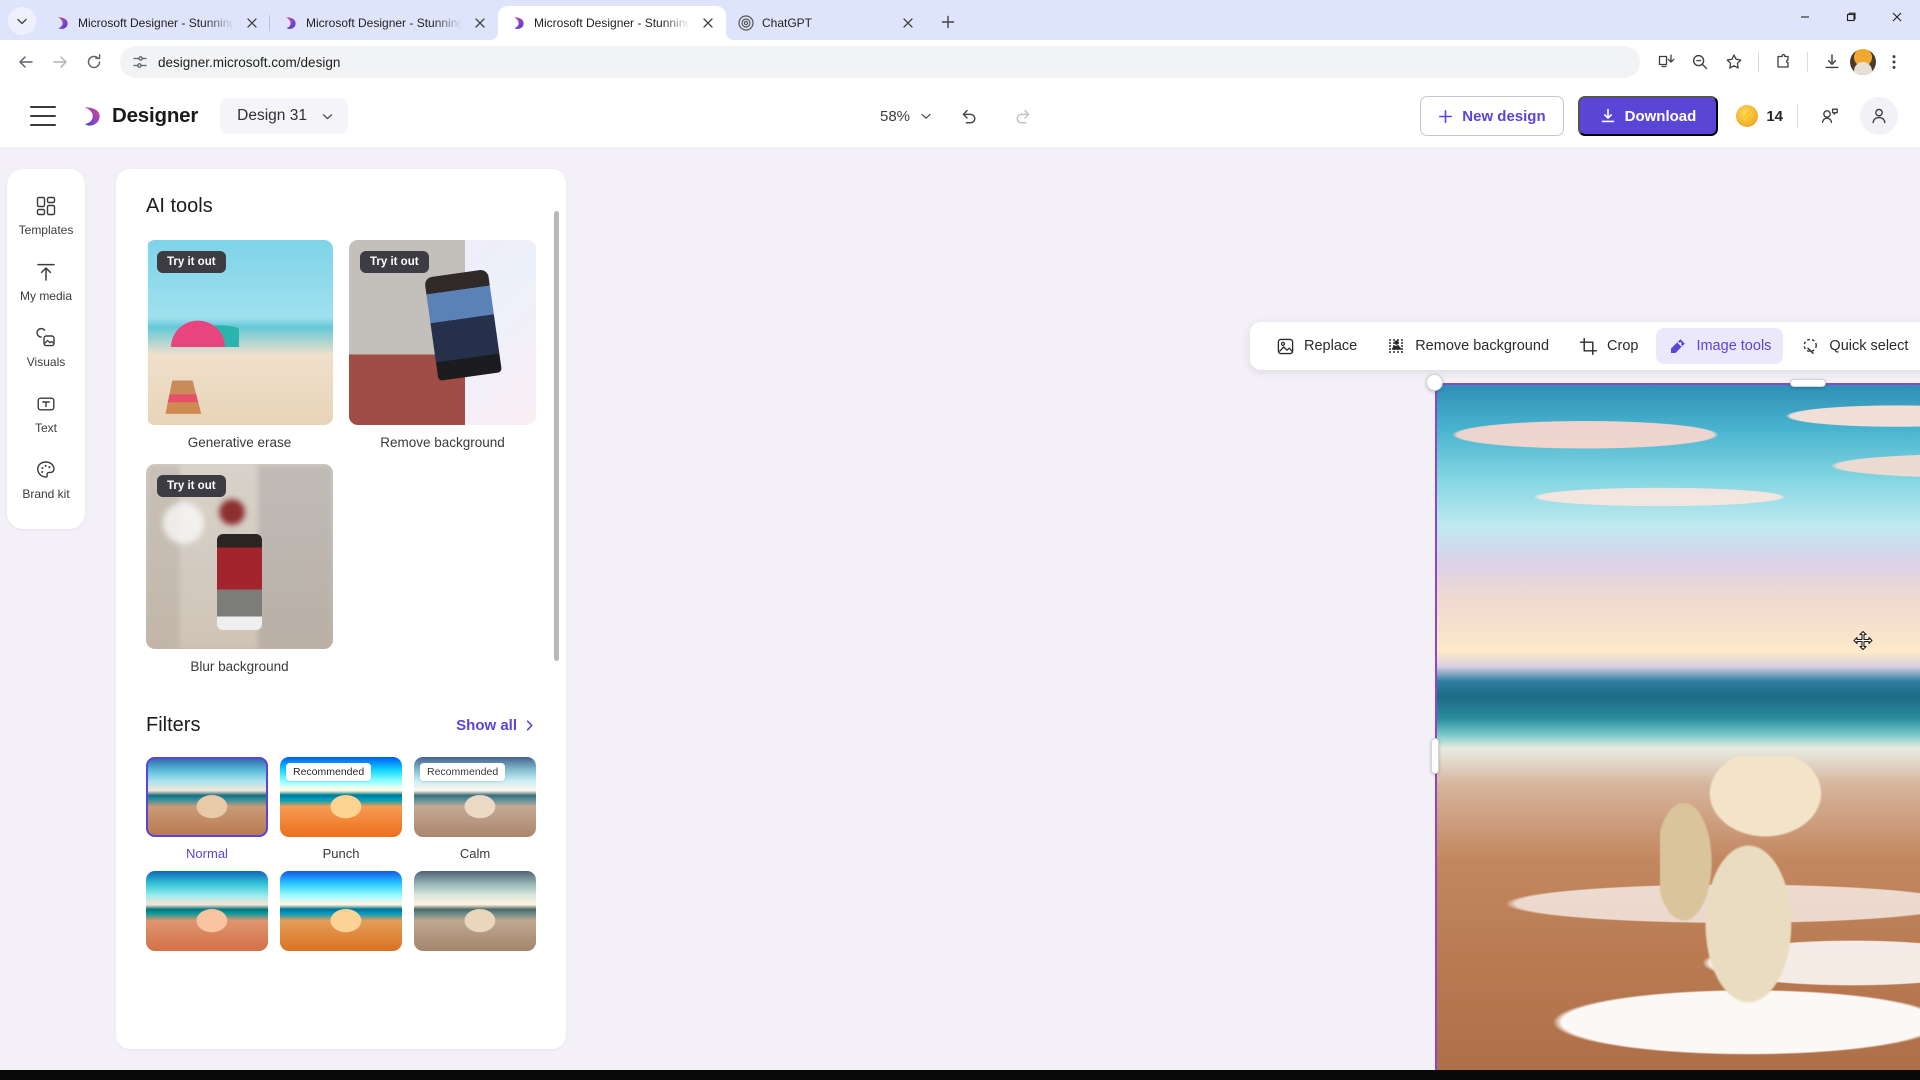 The image size is (1920, 1080). I want to click on resize-handle-top-left, so click(1434, 382).